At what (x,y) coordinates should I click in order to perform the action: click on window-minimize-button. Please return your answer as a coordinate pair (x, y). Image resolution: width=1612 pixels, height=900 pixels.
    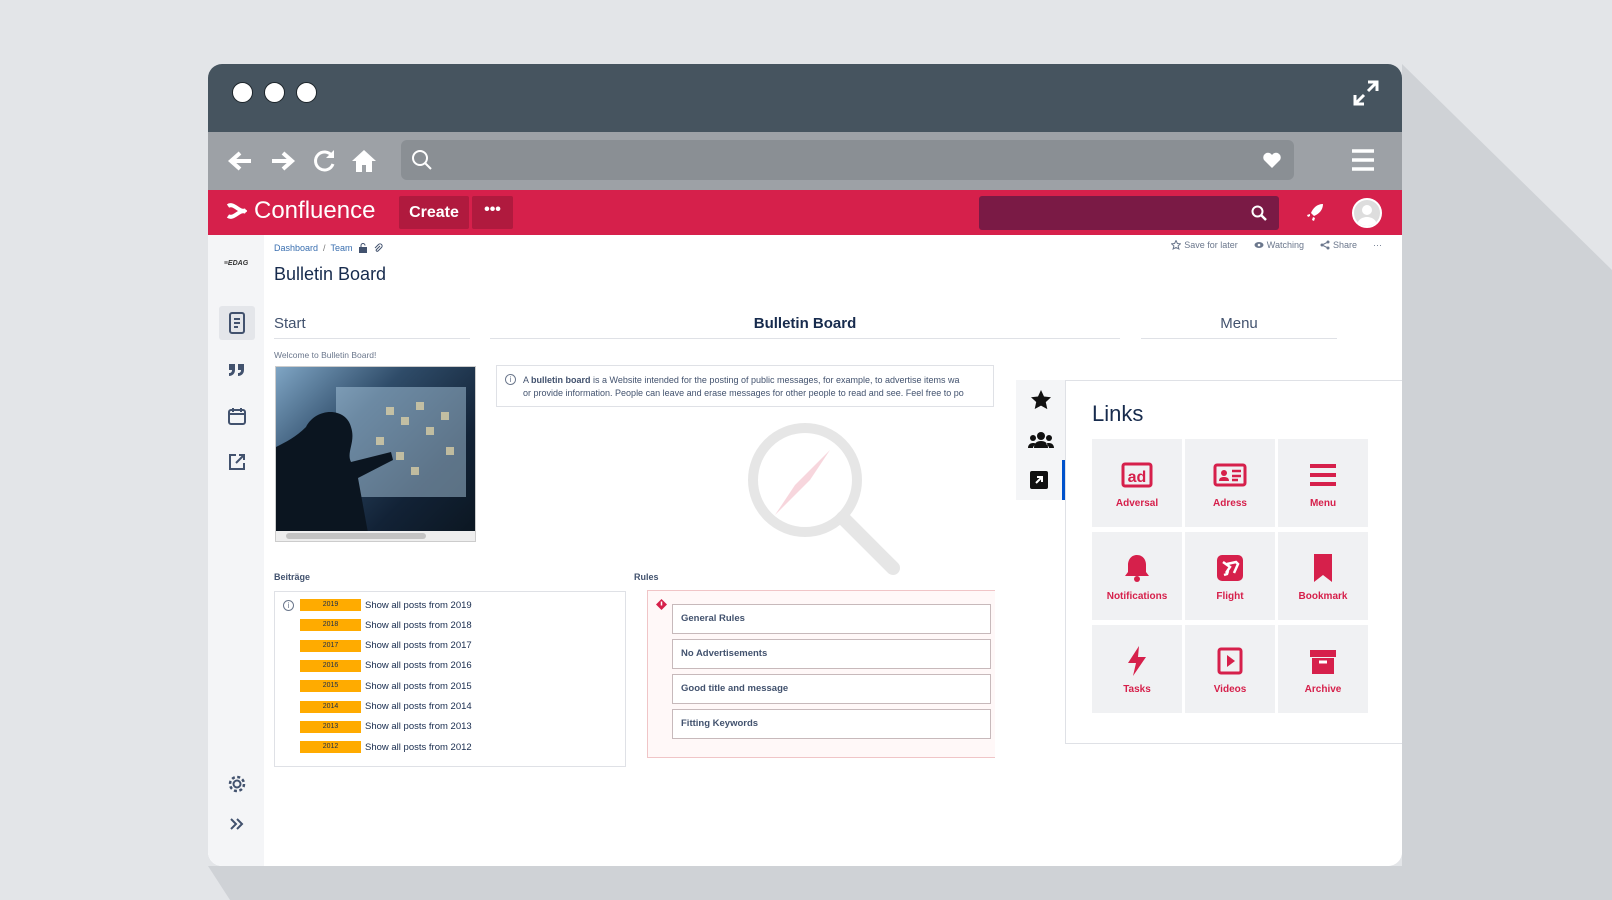
    Looking at the image, I should click on (274, 92).